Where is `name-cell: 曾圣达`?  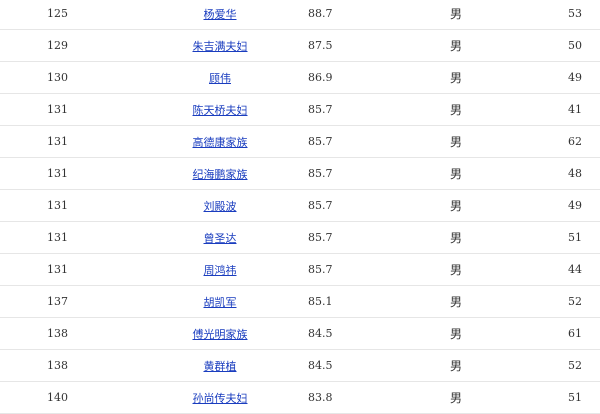
name-cell: 曾圣达 is located at coordinates (220, 237).